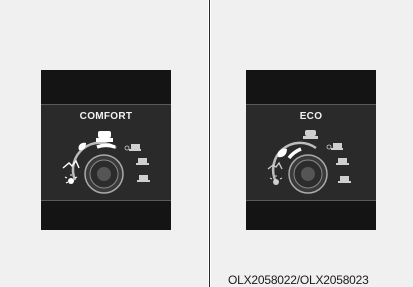  What do you see at coordinates (106, 146) in the screenshot?
I see `active-indicator` at bounding box center [106, 146].